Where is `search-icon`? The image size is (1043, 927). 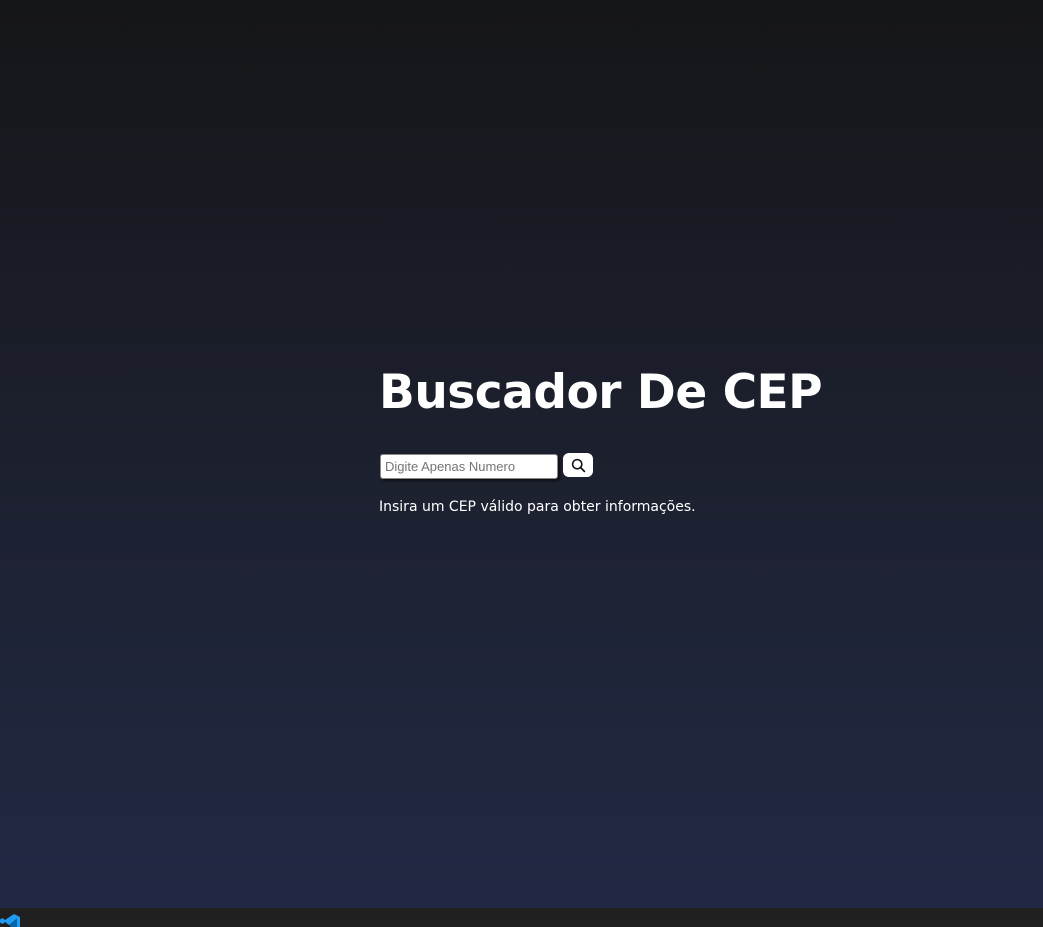
search-icon is located at coordinates (578, 465).